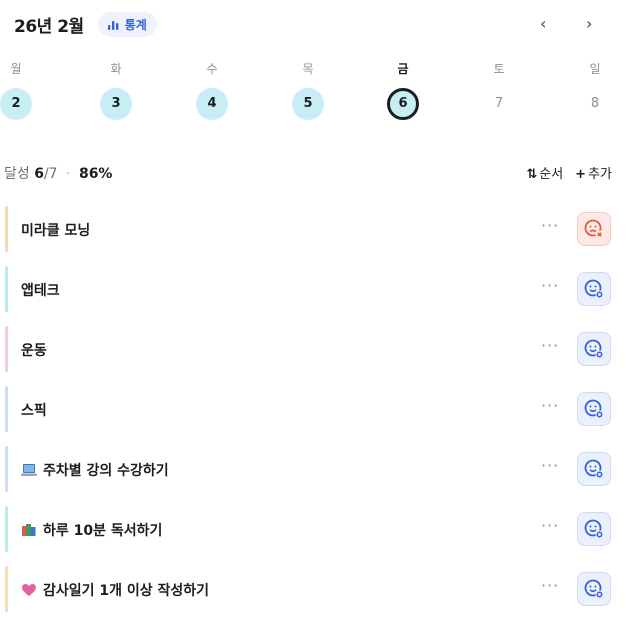 This screenshot has height=626, width=630. What do you see at coordinates (595, 103) in the screenshot?
I see `day-number: 8` at bounding box center [595, 103].